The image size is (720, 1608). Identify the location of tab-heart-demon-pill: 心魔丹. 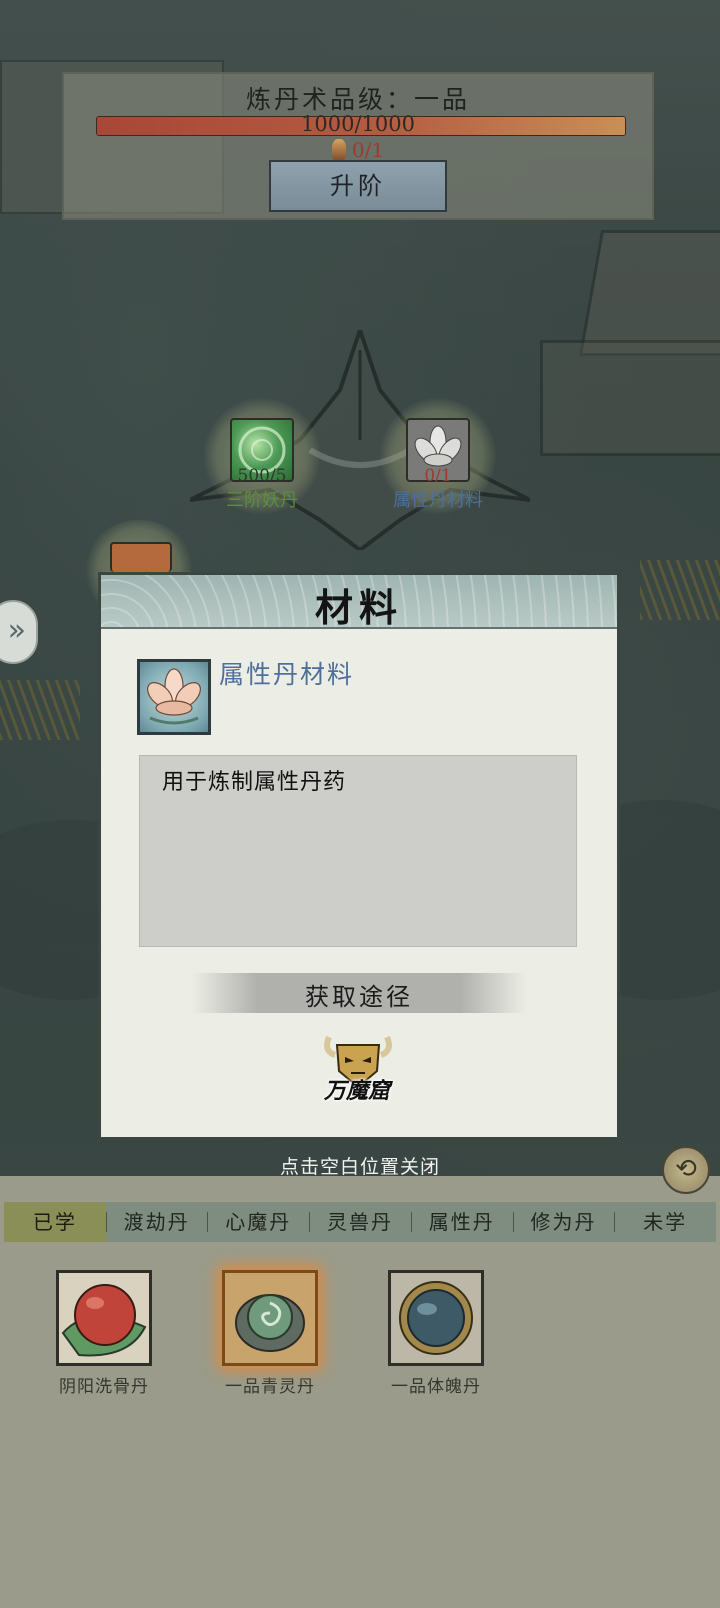
(258, 1222).